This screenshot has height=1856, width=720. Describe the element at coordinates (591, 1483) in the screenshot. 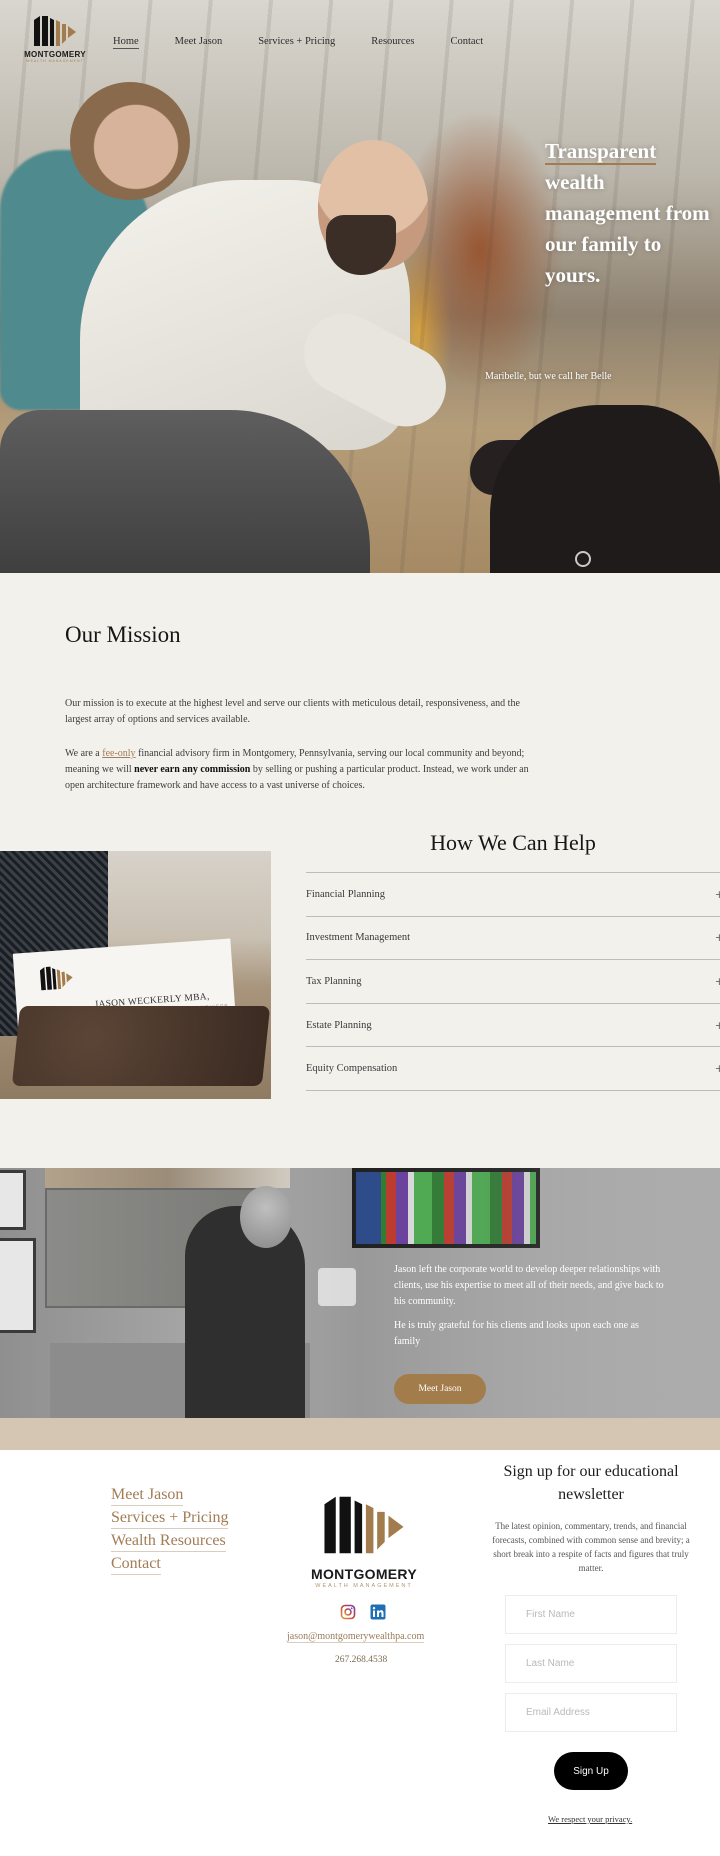

I see `newsletter-heading: Sign up for our educational newsletter` at that location.